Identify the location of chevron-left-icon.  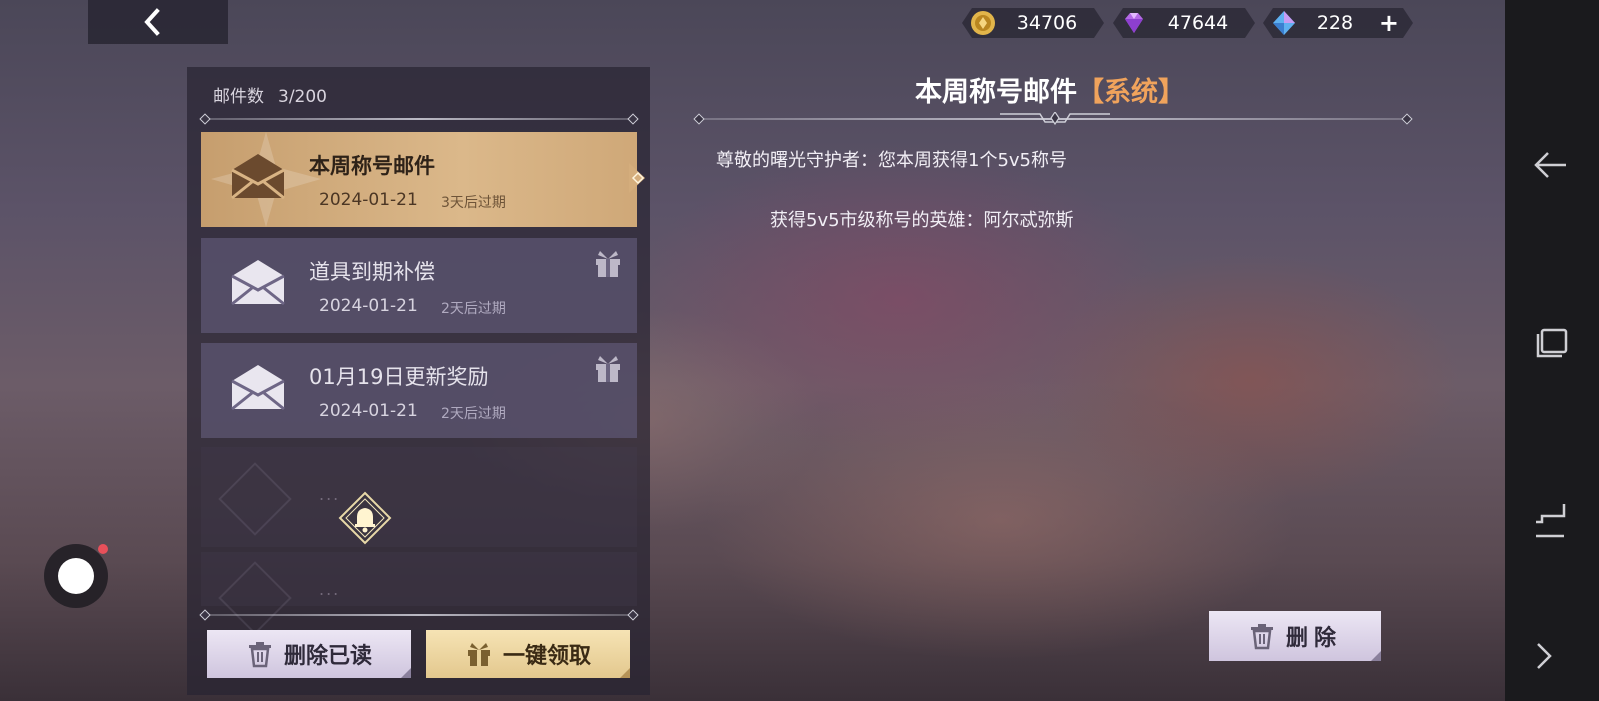
(152, 22).